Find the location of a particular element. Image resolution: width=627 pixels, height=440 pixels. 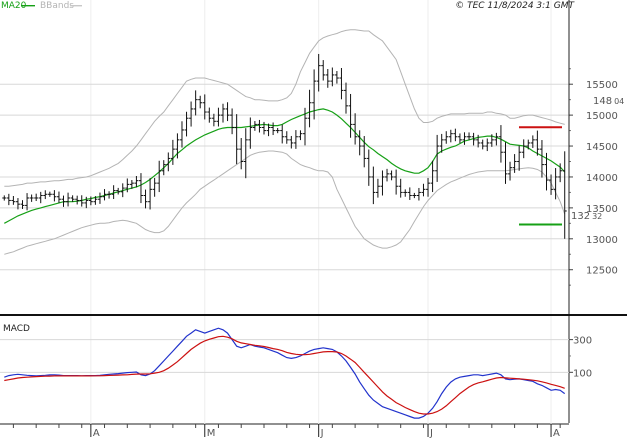

x-tick-label-4: A is located at coordinates (556, 433).